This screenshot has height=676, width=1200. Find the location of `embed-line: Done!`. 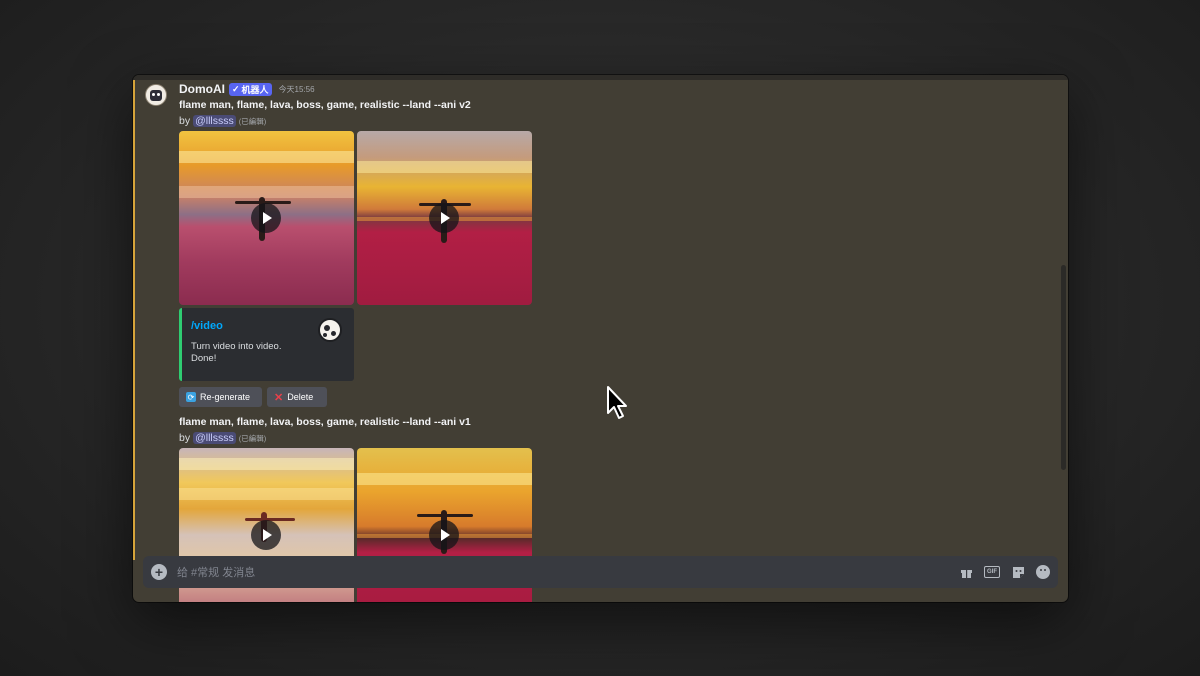

embed-line: Done! is located at coordinates (204, 358).